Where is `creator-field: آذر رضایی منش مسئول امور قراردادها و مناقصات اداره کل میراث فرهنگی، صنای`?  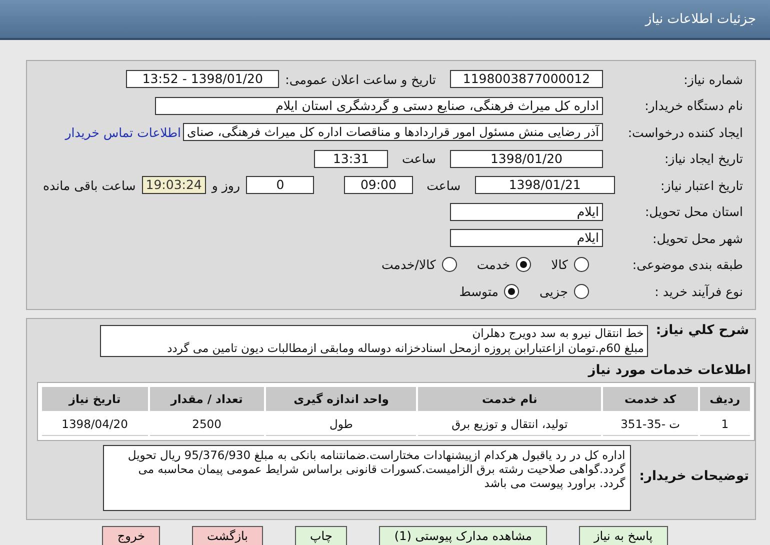
creator-field: آذر رضایی منش مسئول امور قراردادها و مناقصات اداره کل میراث فرهنگی، صنای is located at coordinates (393, 132).